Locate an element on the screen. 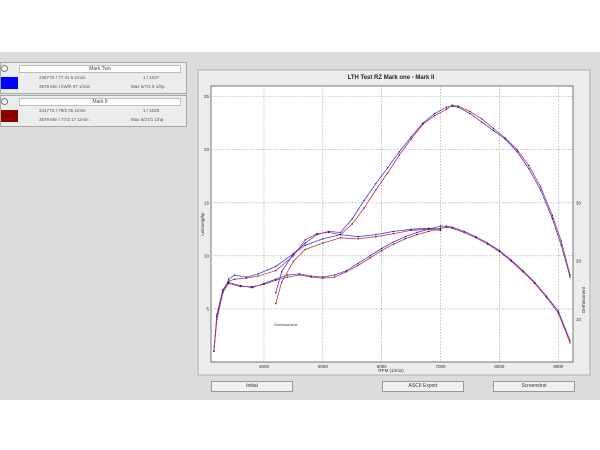 The image size is (600, 450). y-tick-label: 25 is located at coordinates (207, 96).